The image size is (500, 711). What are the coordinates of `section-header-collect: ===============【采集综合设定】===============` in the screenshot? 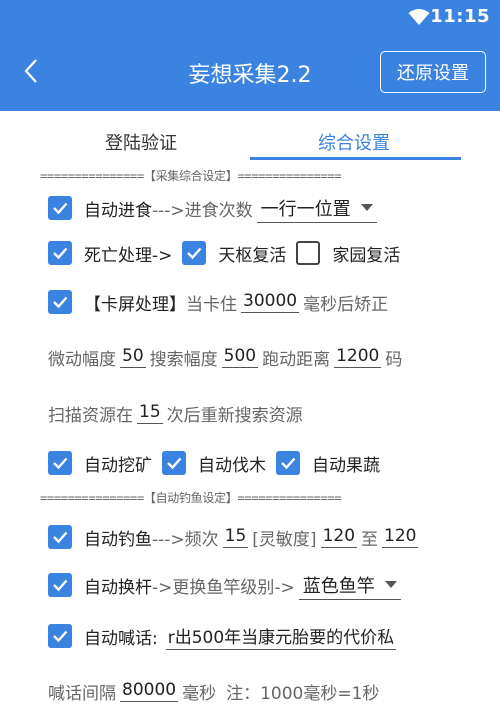 It's located at (191, 176).